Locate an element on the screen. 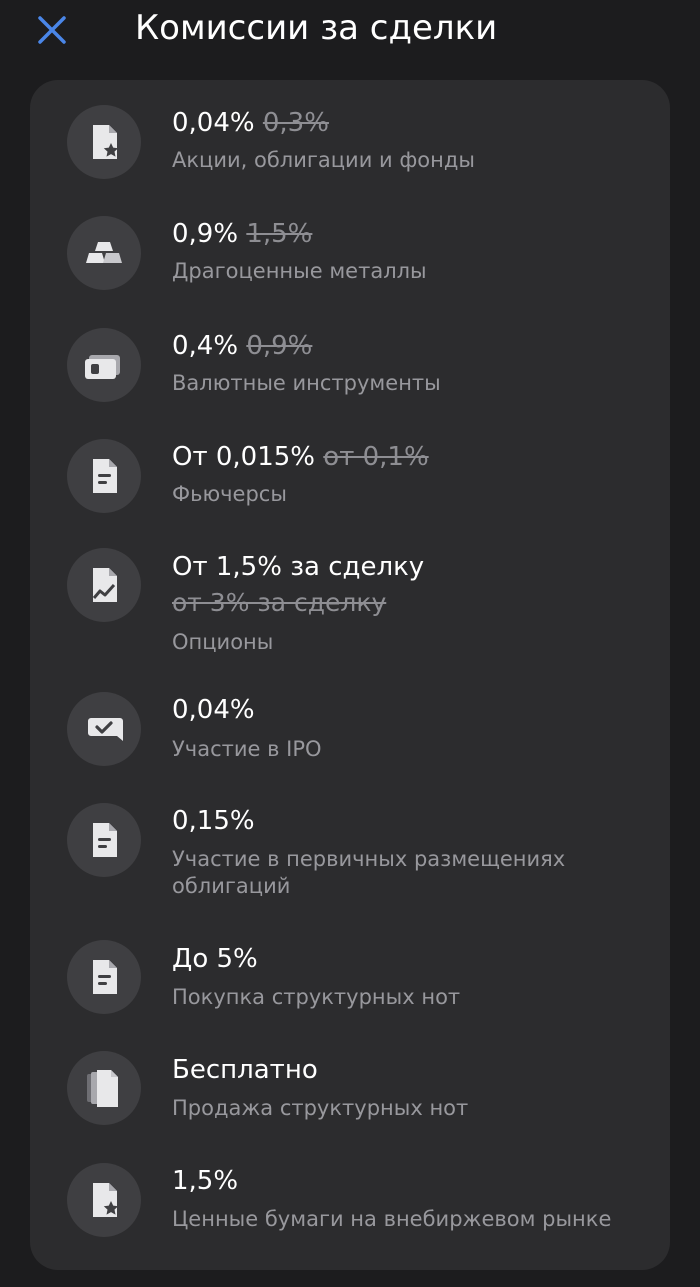  header: Комиссии за сделки is located at coordinates (350, 30).